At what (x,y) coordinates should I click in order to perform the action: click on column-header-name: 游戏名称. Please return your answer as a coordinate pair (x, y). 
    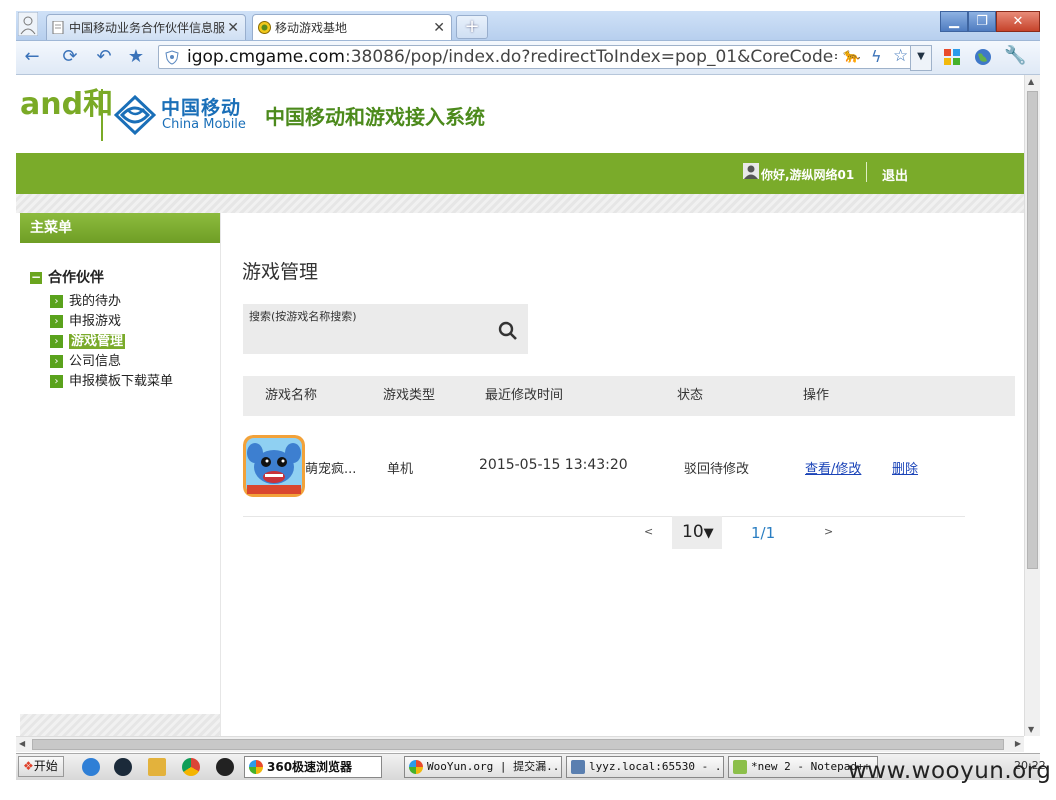
    Looking at the image, I should click on (291, 395).